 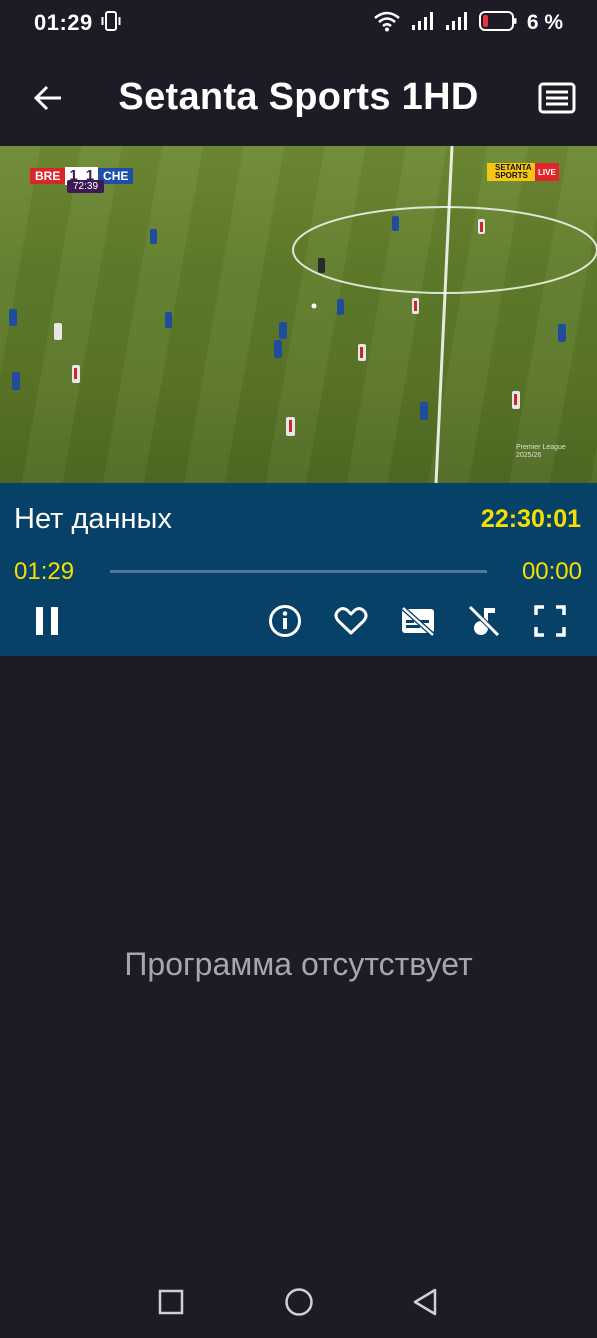 I want to click on channel-title: Setanta Sports 1HD, so click(x=298, y=97).